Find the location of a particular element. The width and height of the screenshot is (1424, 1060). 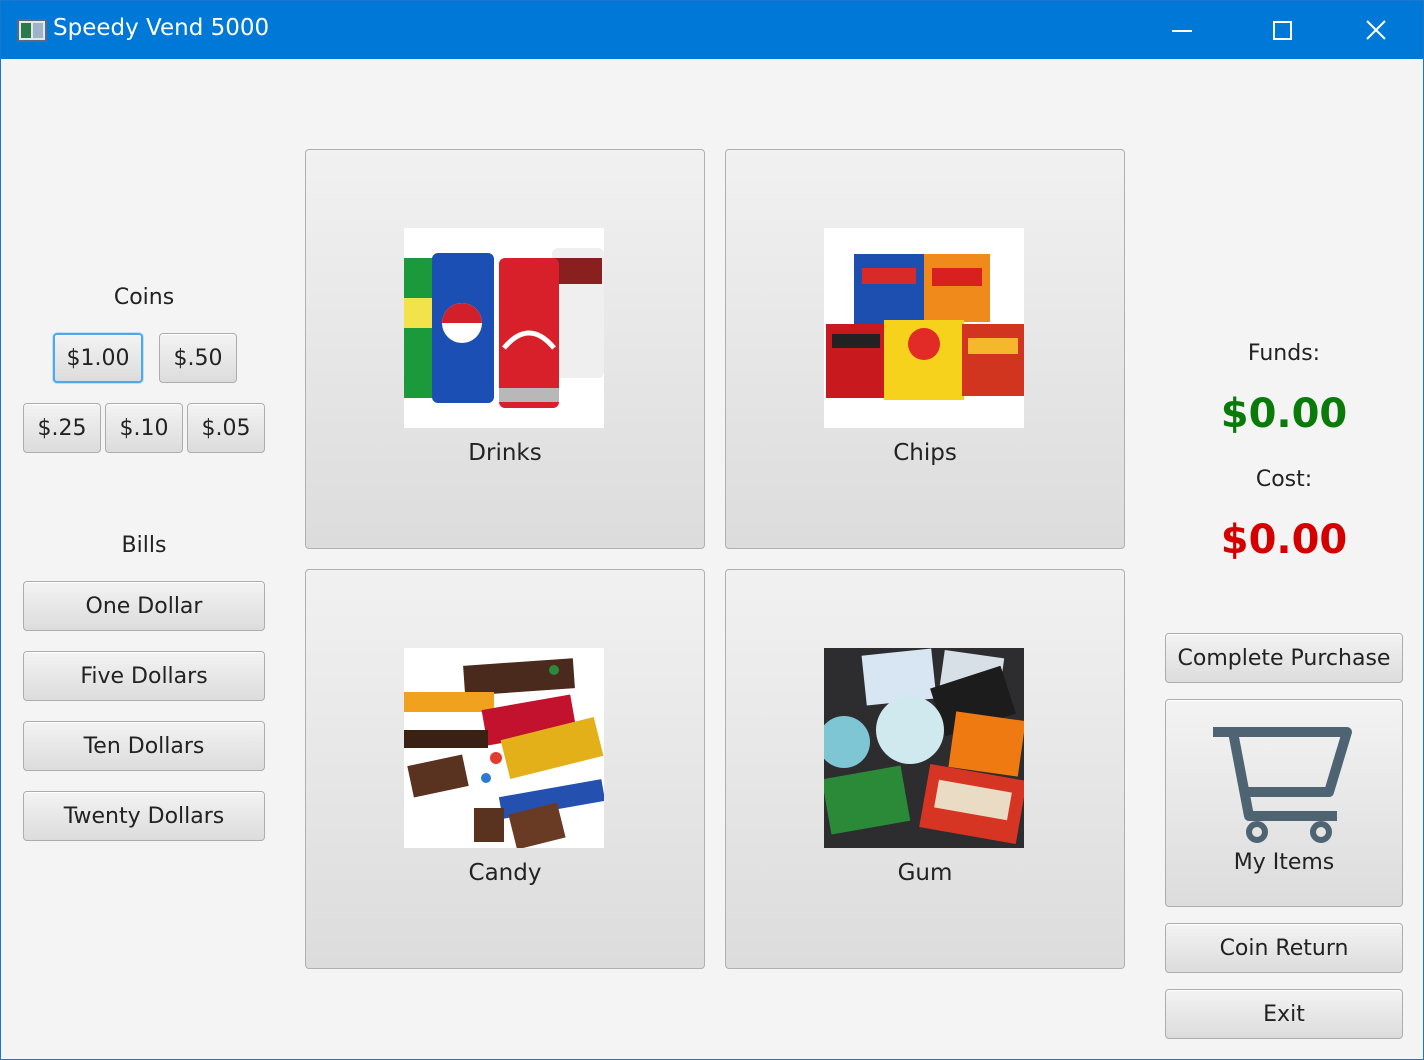

product-tile-gum: Gum is located at coordinates (925, 769).